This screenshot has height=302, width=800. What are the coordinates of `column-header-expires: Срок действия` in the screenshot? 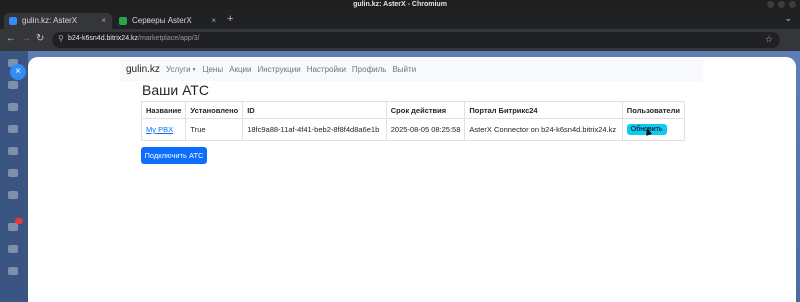 It's located at (425, 110).